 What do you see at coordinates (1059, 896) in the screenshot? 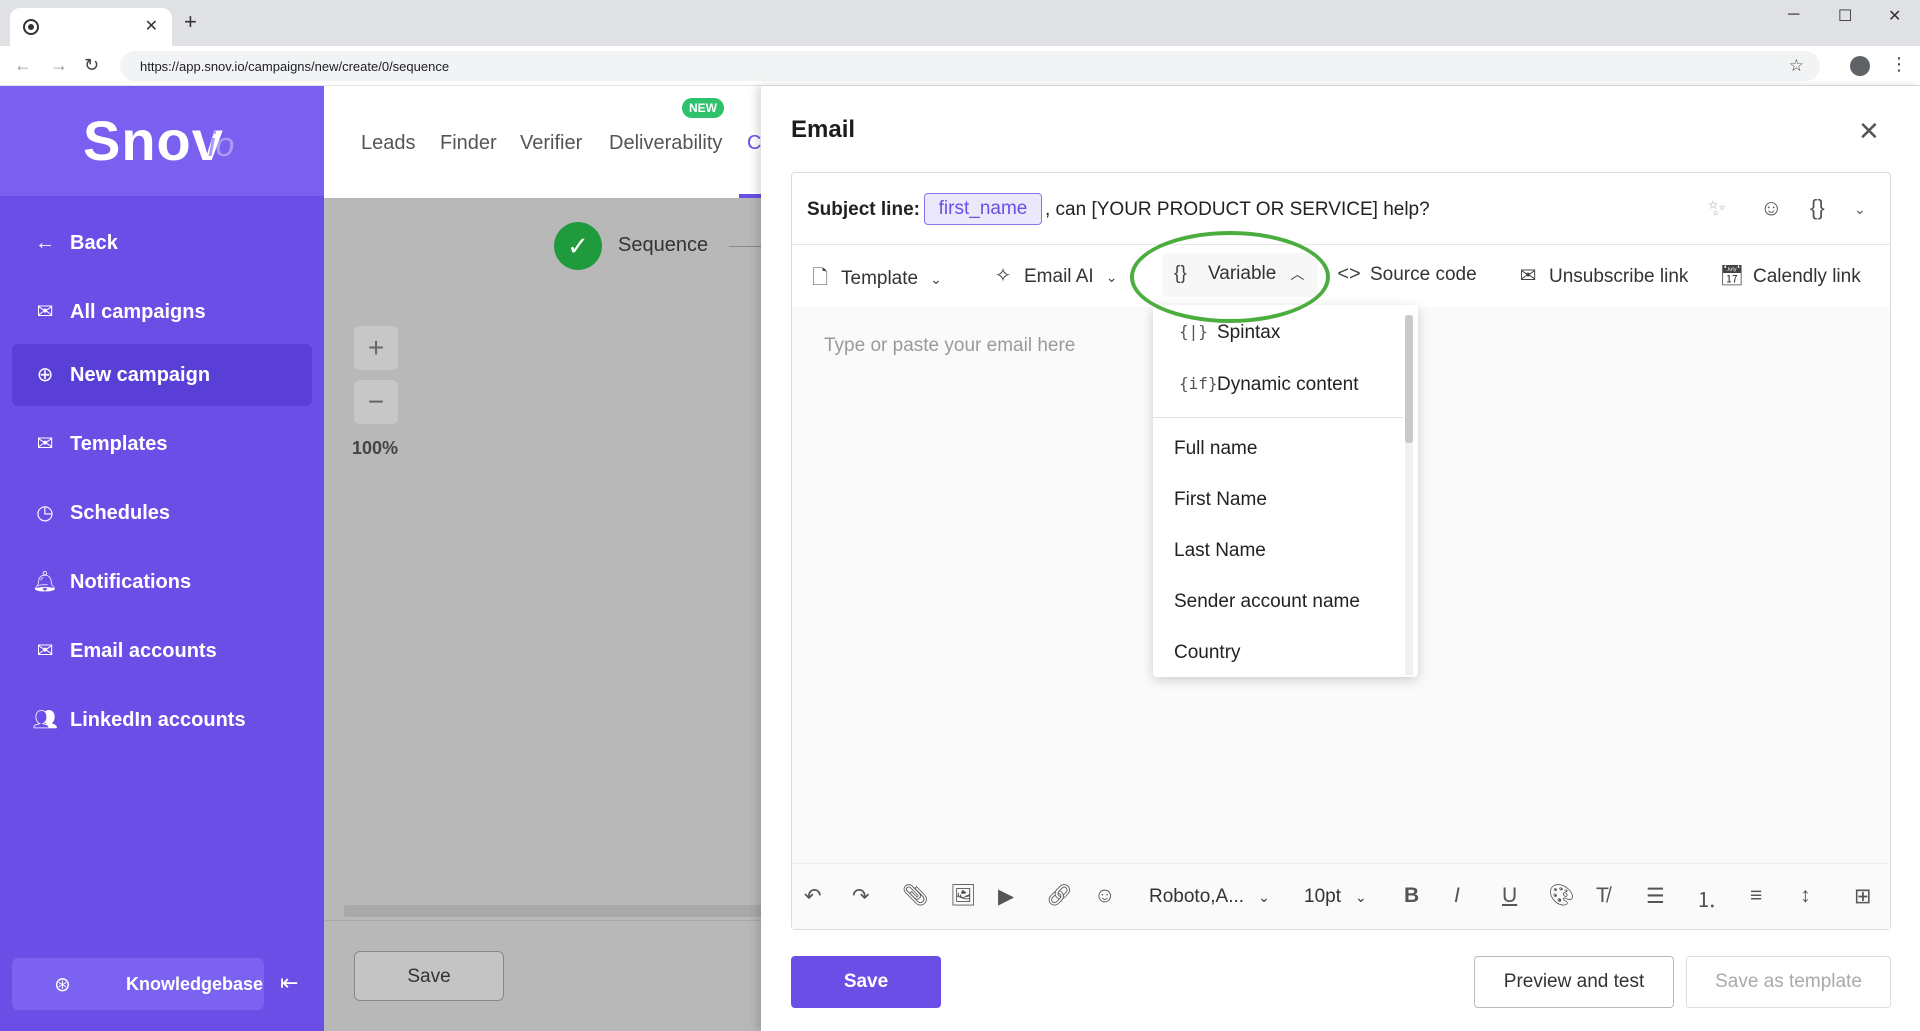
I see `link-icon: 🔗︎` at bounding box center [1059, 896].